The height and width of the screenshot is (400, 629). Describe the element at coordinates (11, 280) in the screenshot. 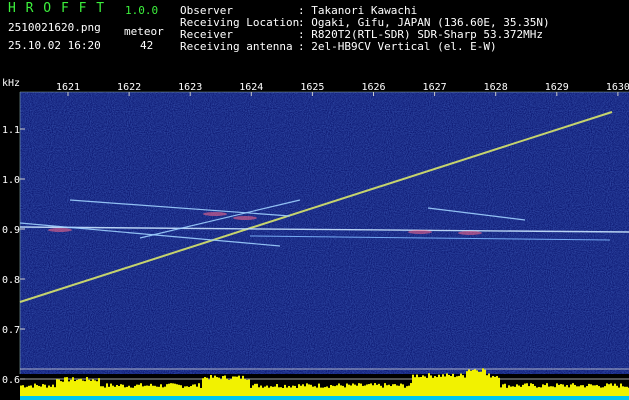

I see `y-tick-label: 0.8` at that location.